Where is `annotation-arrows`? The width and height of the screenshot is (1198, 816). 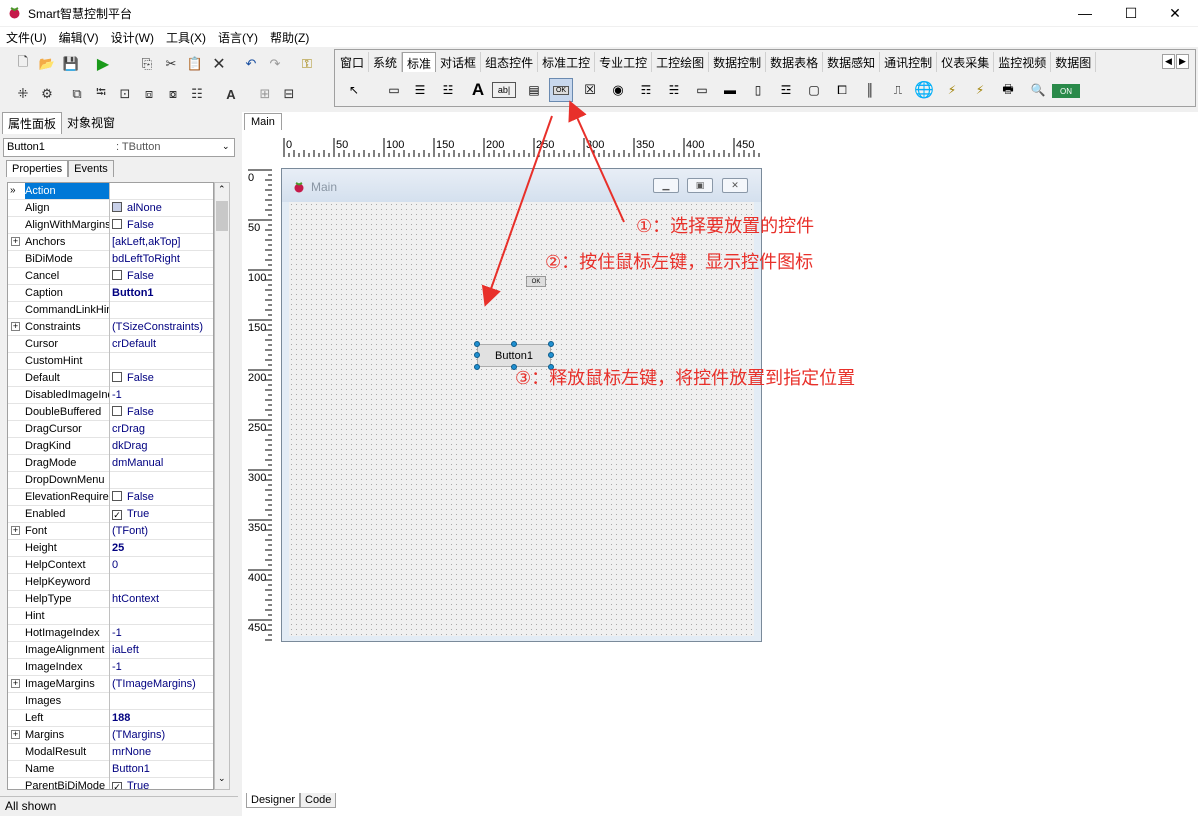 annotation-arrows is located at coordinates (553, 203).